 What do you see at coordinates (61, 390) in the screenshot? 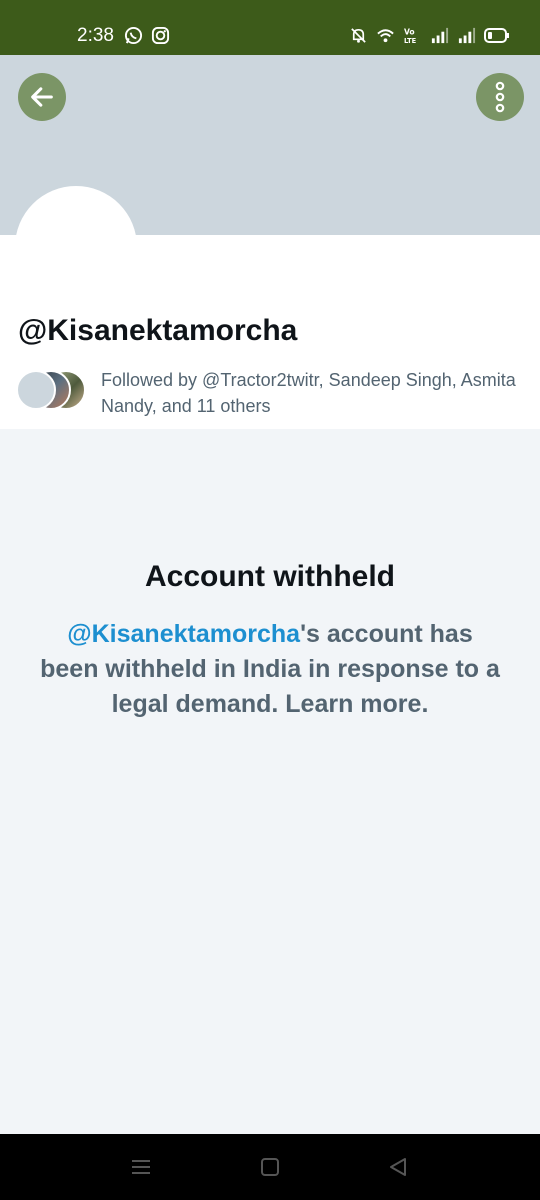
I see `followers-avatars` at bounding box center [61, 390].